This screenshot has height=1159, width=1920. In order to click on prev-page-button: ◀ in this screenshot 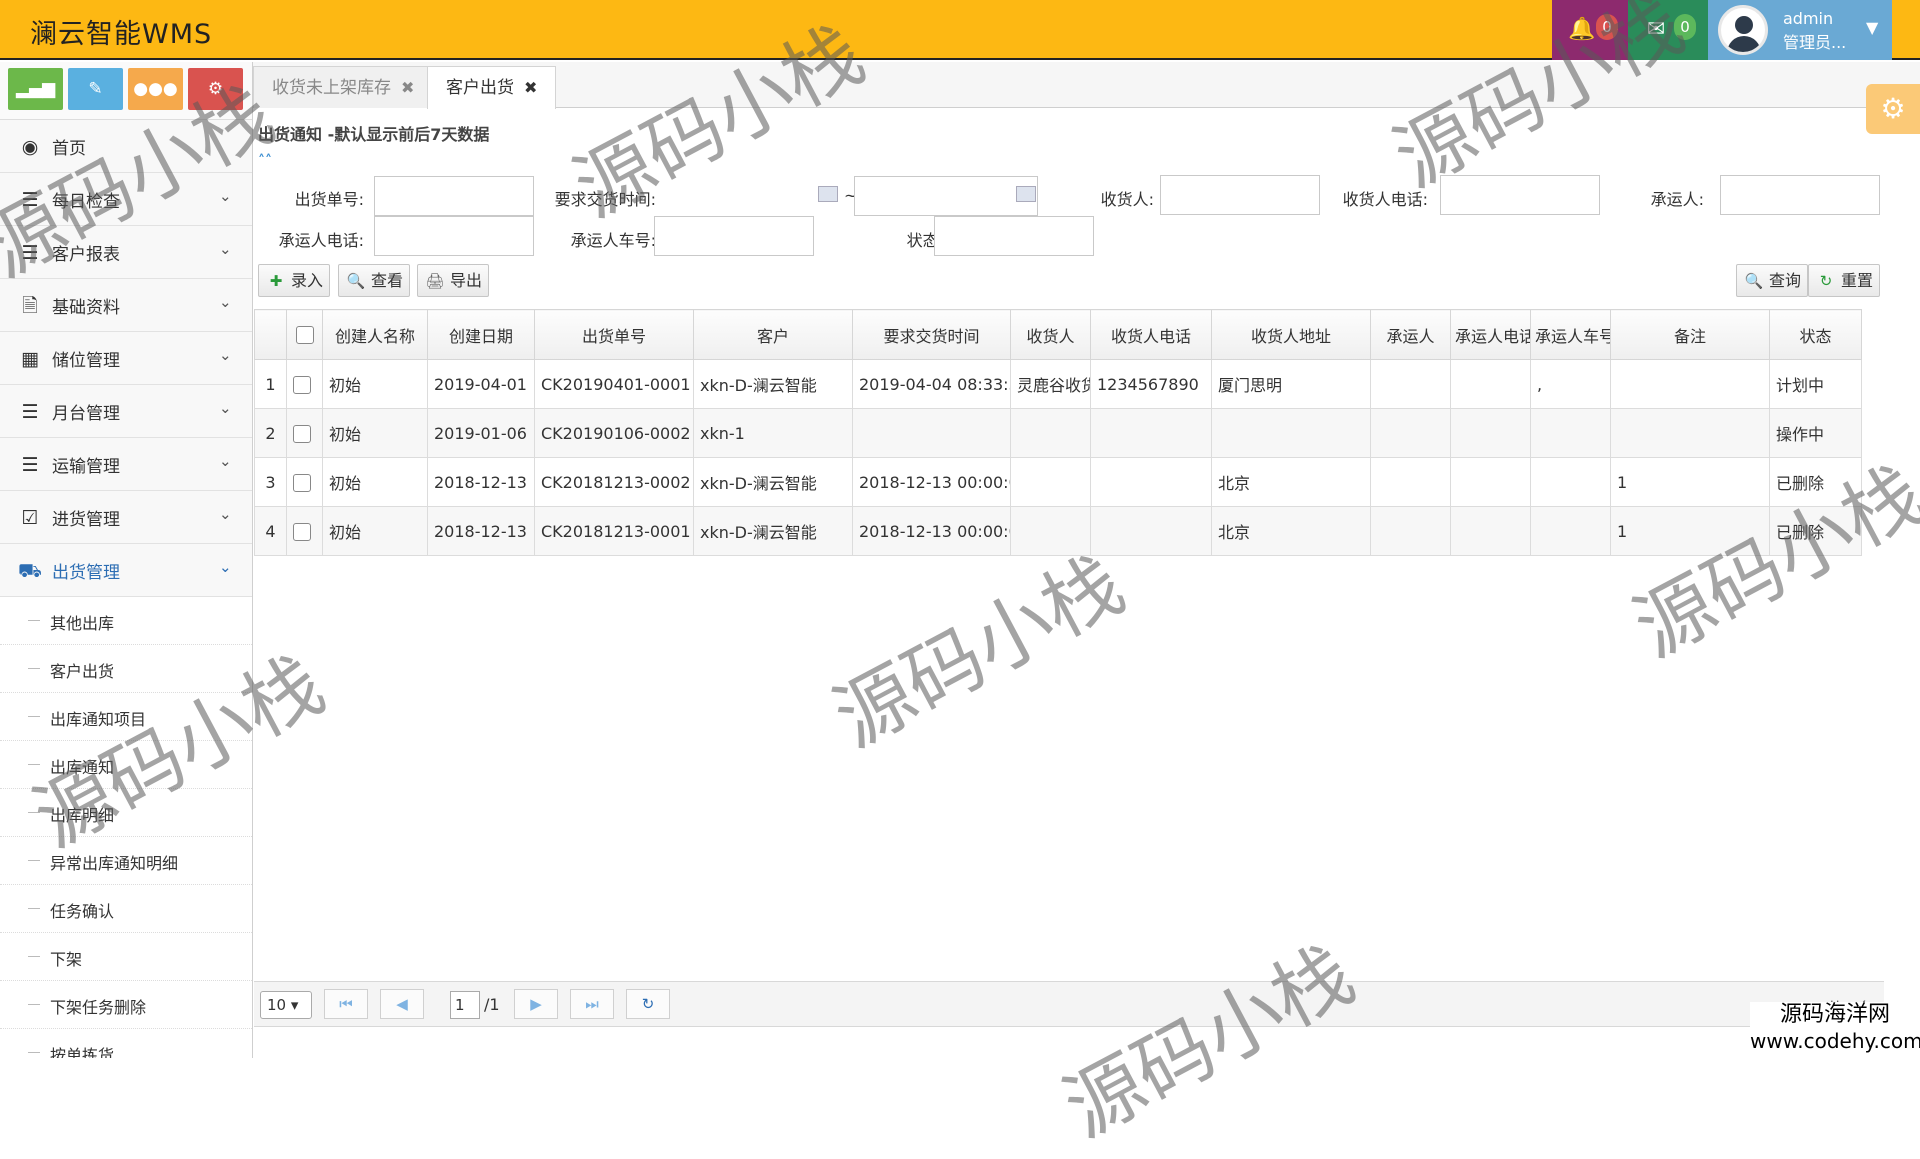, I will do `click(402, 1004)`.